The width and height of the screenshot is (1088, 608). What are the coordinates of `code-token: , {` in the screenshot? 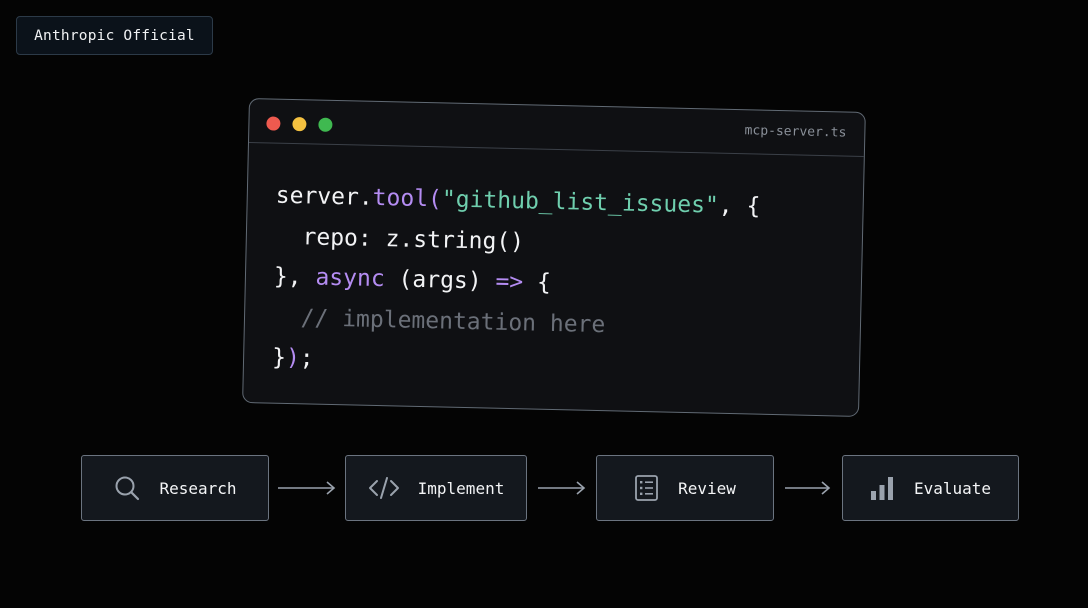 It's located at (739, 206).